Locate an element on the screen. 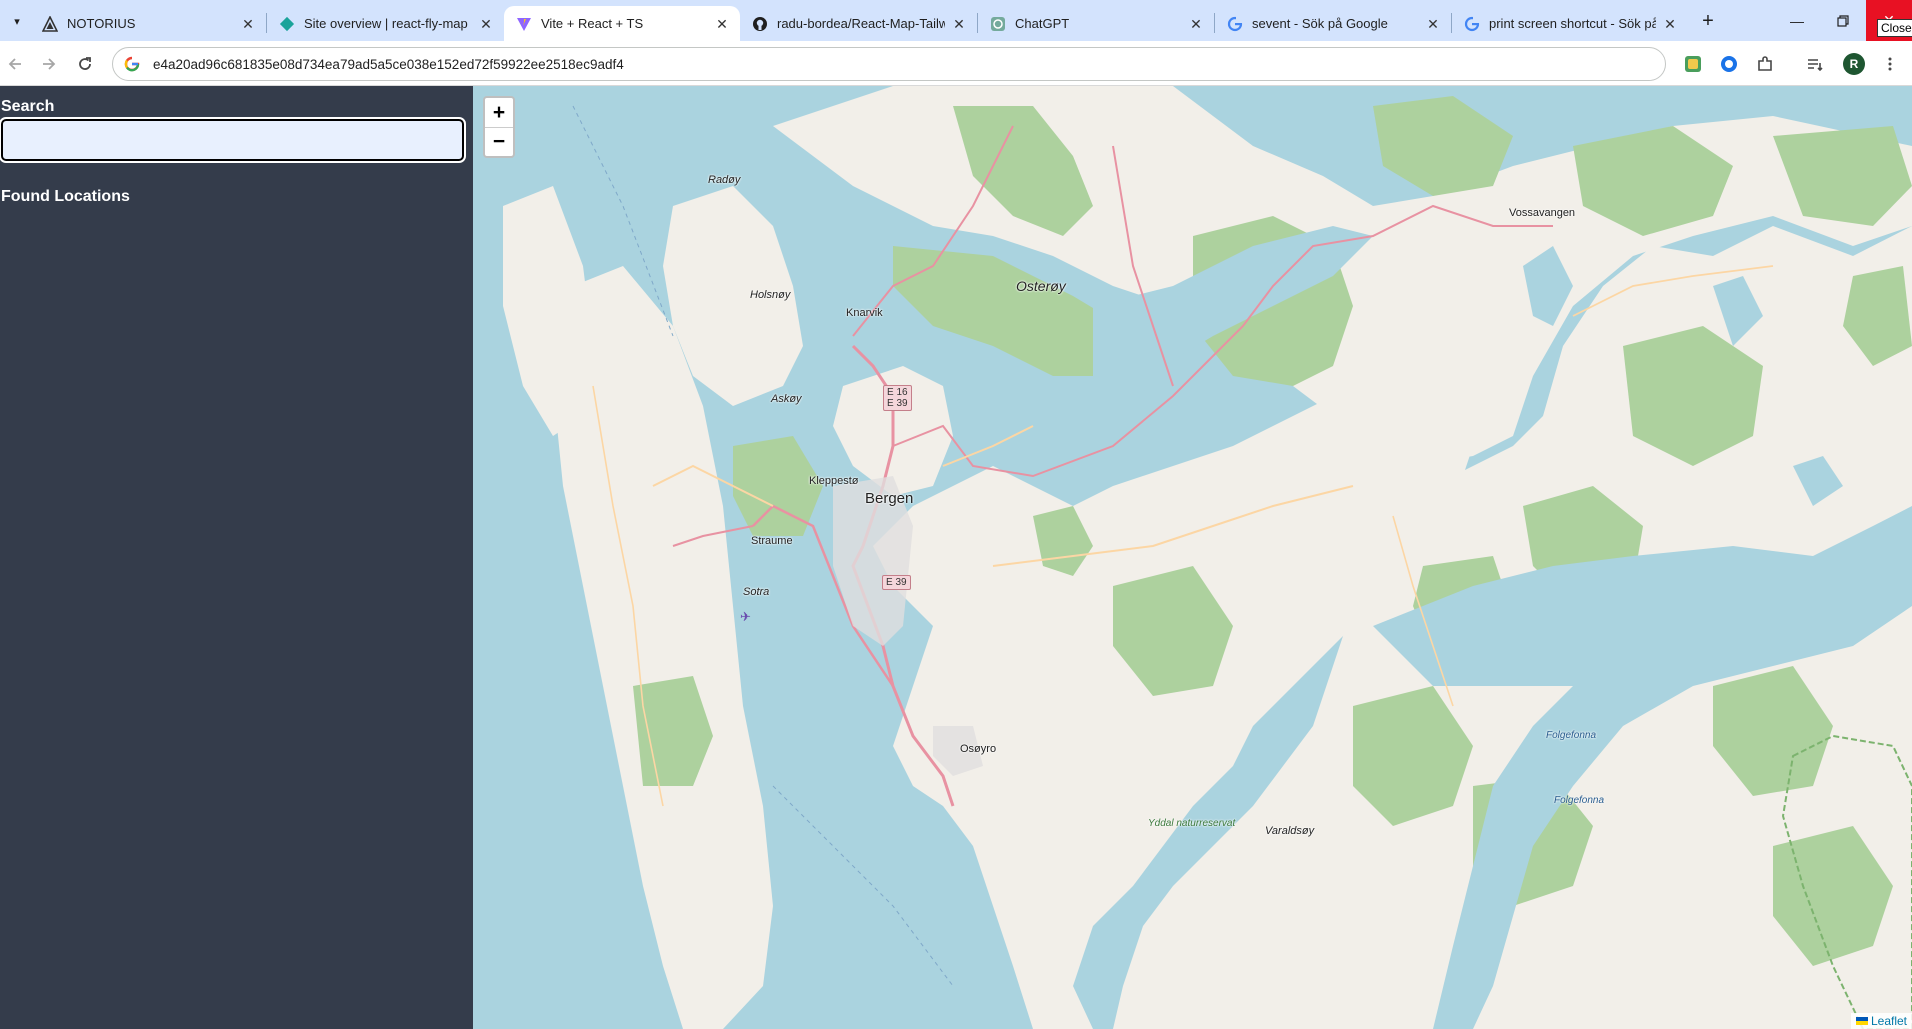  tab-title: ChatGPT is located at coordinates (1042, 23).